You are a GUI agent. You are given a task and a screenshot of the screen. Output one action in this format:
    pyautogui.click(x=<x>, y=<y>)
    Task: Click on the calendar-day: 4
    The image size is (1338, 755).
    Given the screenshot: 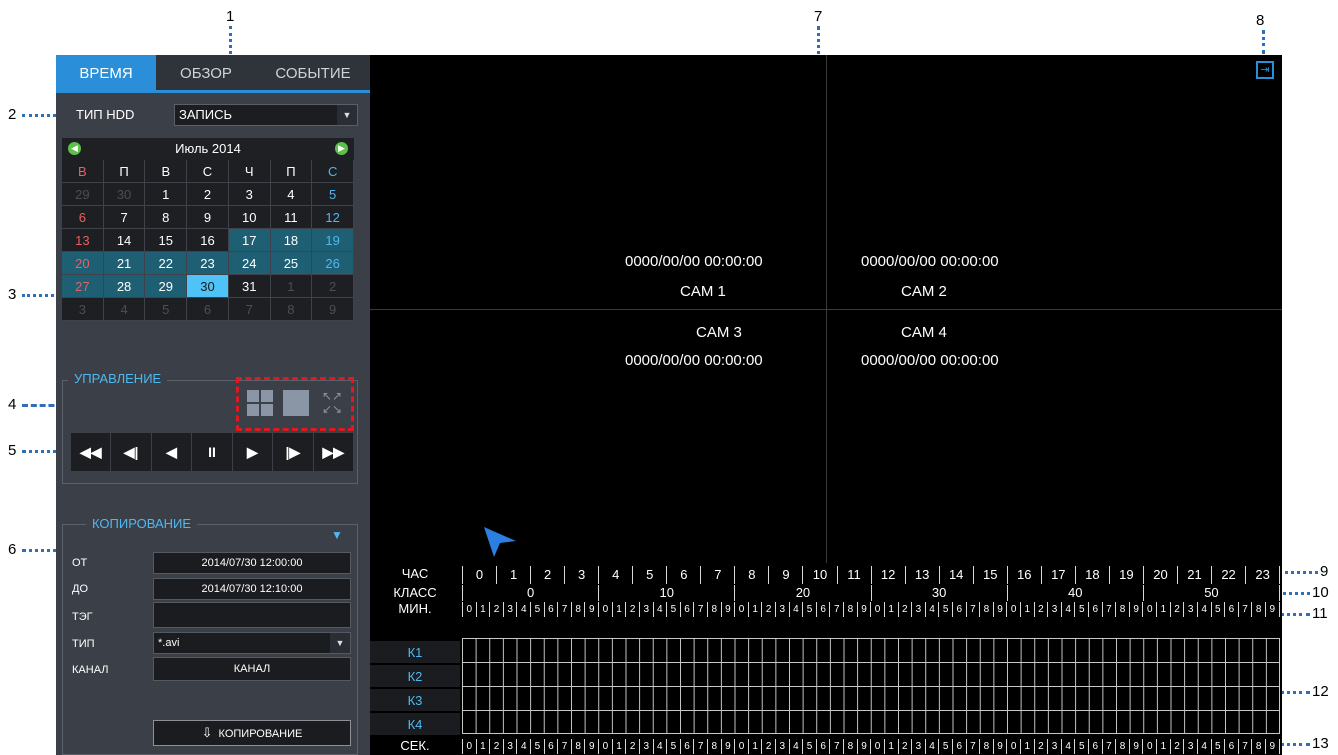 What is the action you would take?
    pyautogui.click(x=291, y=194)
    